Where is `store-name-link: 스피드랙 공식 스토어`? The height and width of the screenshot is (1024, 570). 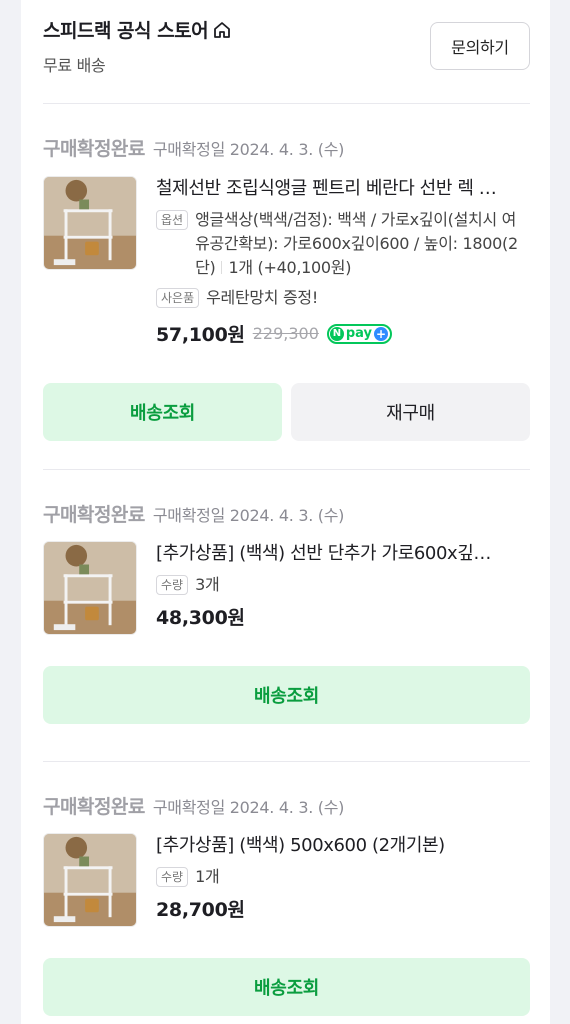 store-name-link: 스피드랙 공식 스토어 is located at coordinates (137, 29).